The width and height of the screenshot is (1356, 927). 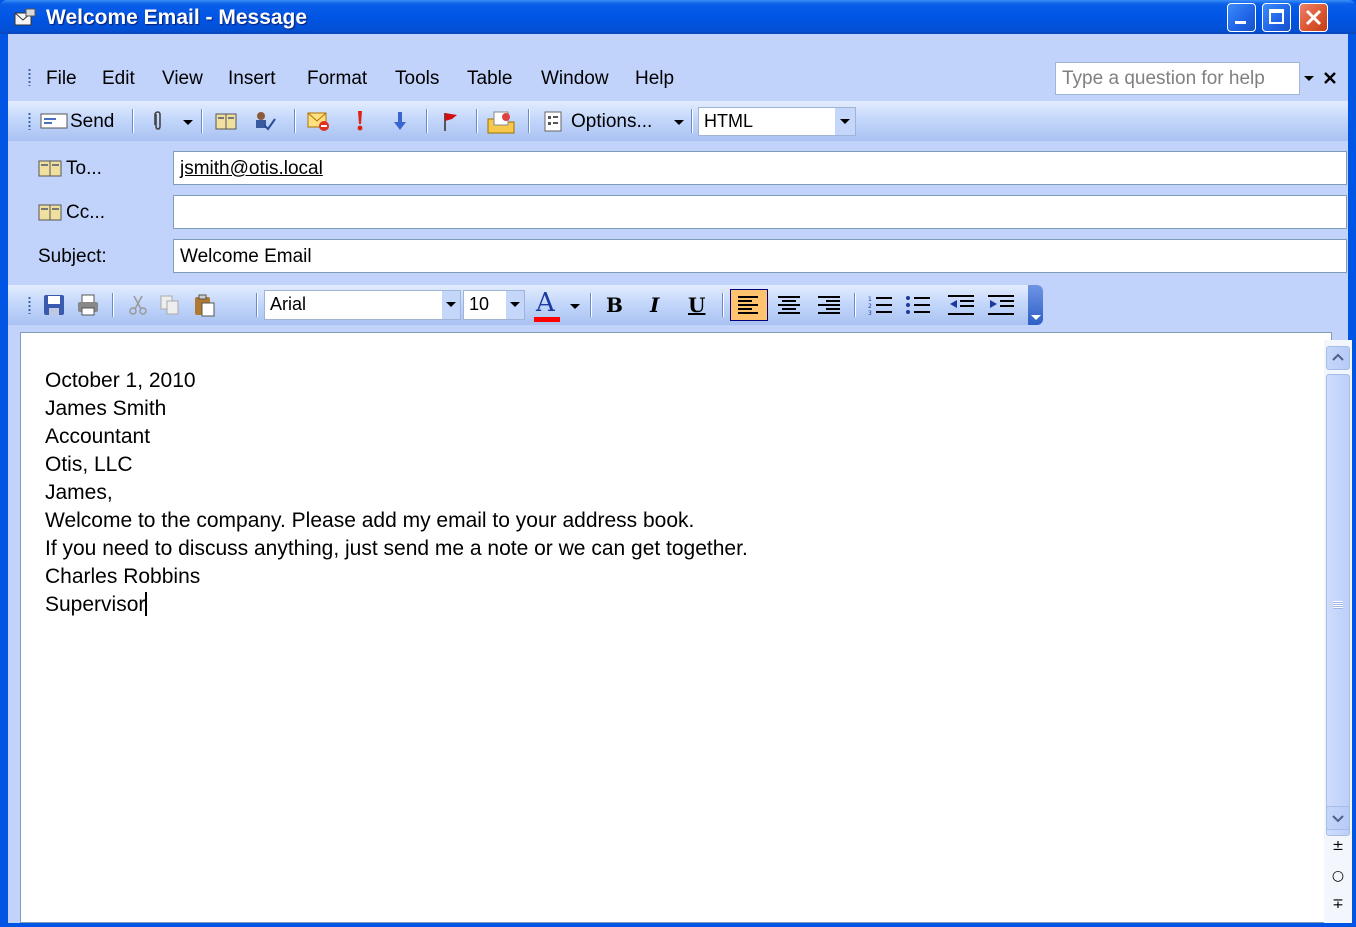 I want to click on scroll-thumb, so click(x=1338, y=605).